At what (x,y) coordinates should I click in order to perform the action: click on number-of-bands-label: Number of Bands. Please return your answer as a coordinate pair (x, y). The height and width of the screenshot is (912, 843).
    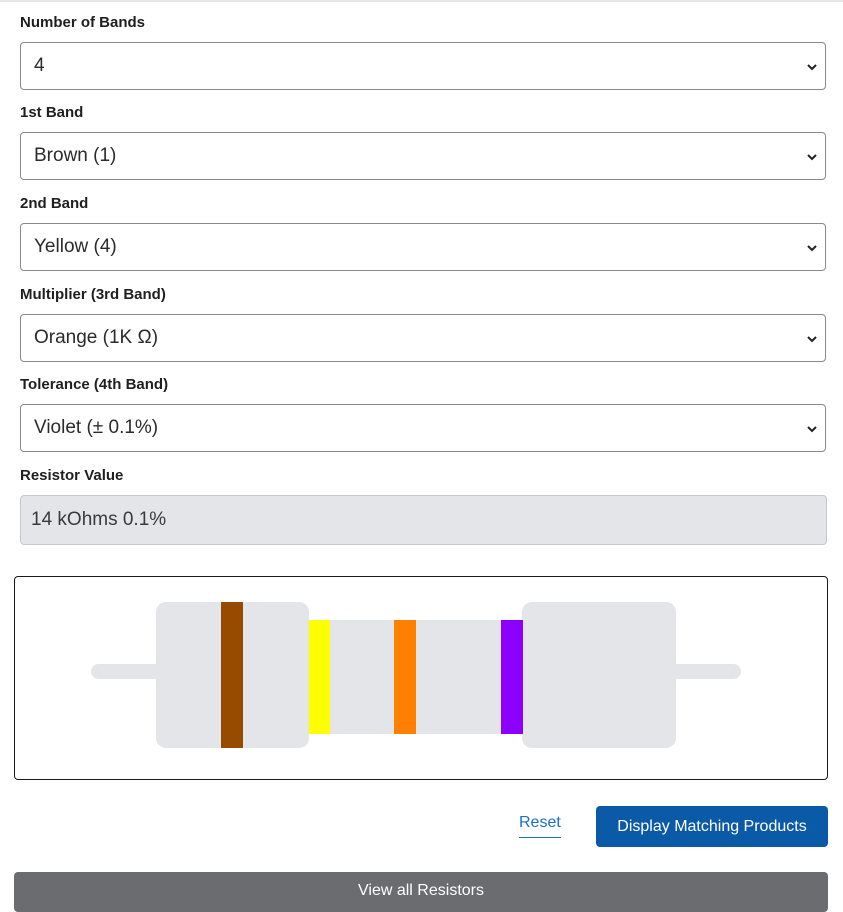
    Looking at the image, I should click on (83, 22).